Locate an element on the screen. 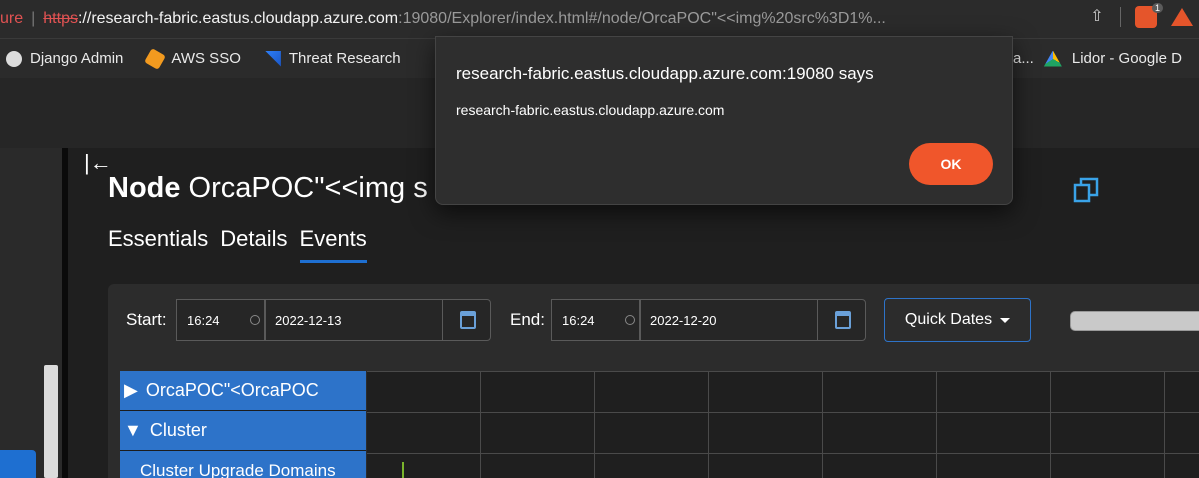 Image resolution: width=1199 pixels, height=478 pixels. bookmark-django-admin: Django Admin is located at coordinates (64, 58).